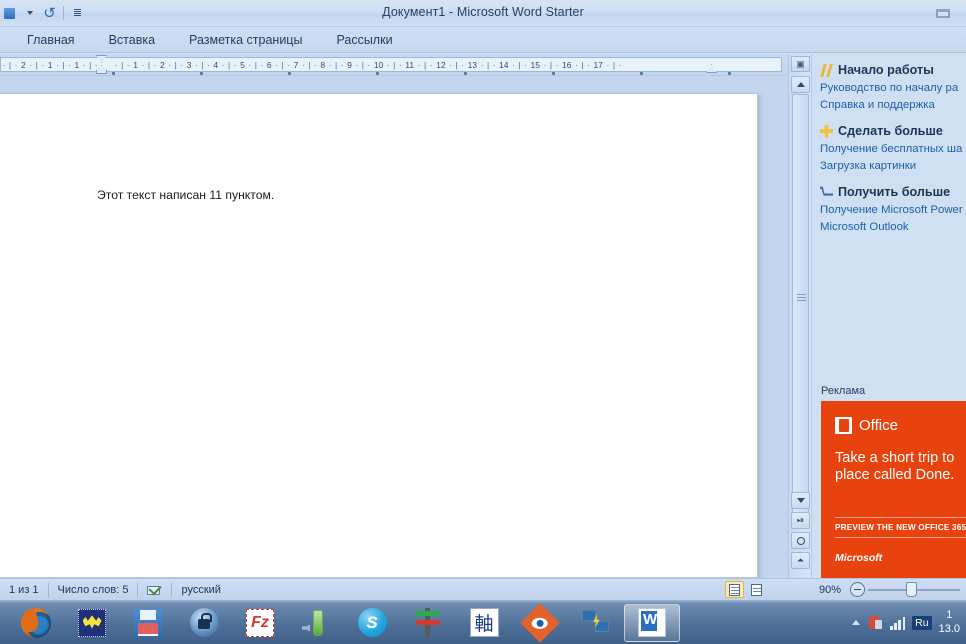 This screenshot has width=966, height=644. Describe the element at coordinates (596, 623) in the screenshot. I see `taskbar-item-remote-desktop` at that location.